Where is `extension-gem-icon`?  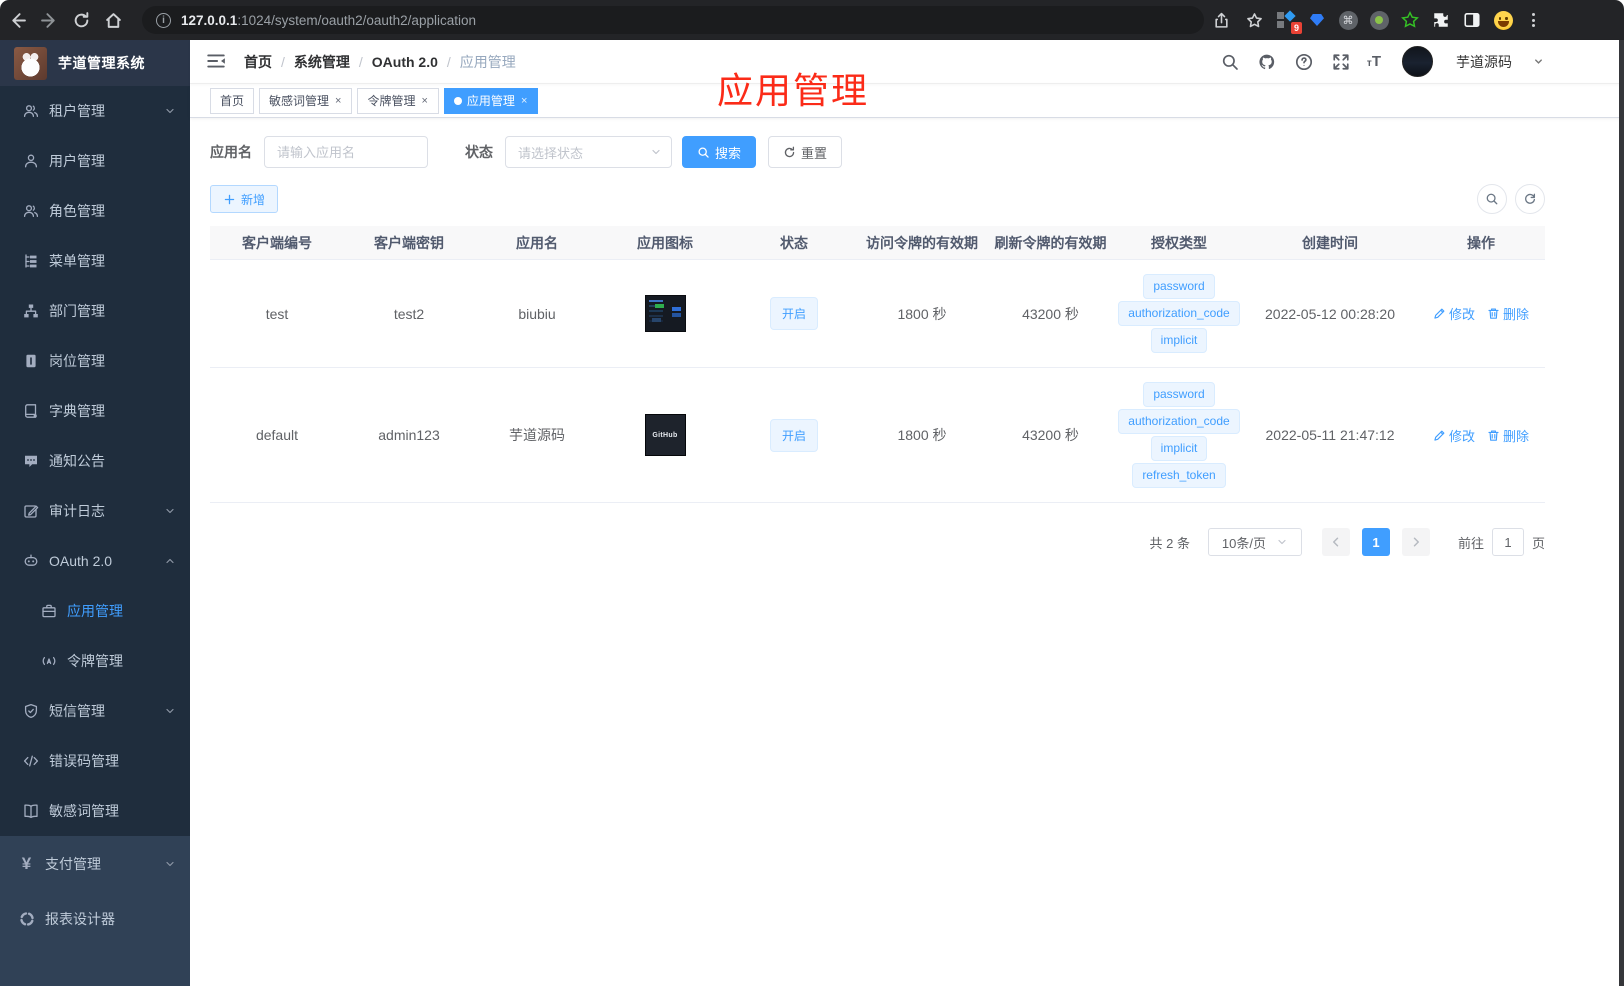
extension-gem-icon is located at coordinates (1317, 20).